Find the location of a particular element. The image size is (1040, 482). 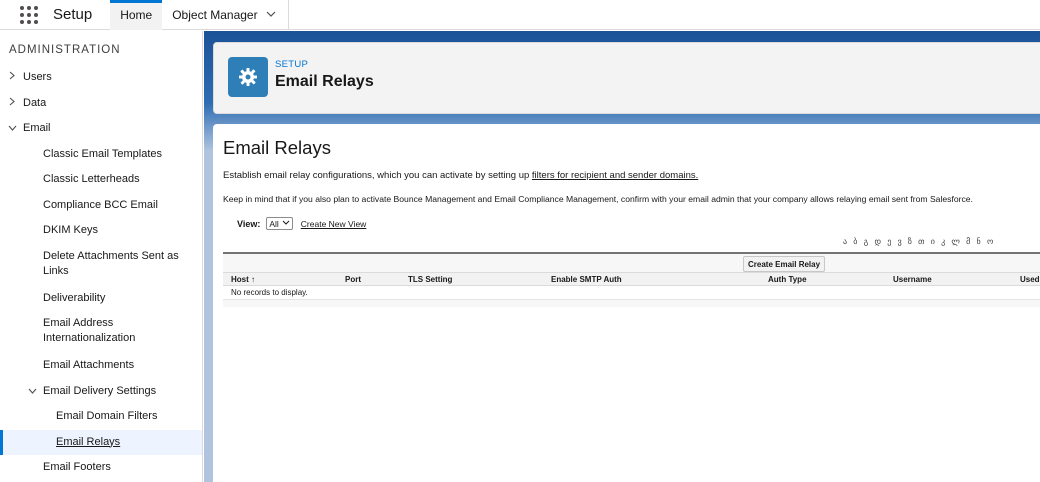

column-header-auth-type: Auth Type is located at coordinates (787, 279).